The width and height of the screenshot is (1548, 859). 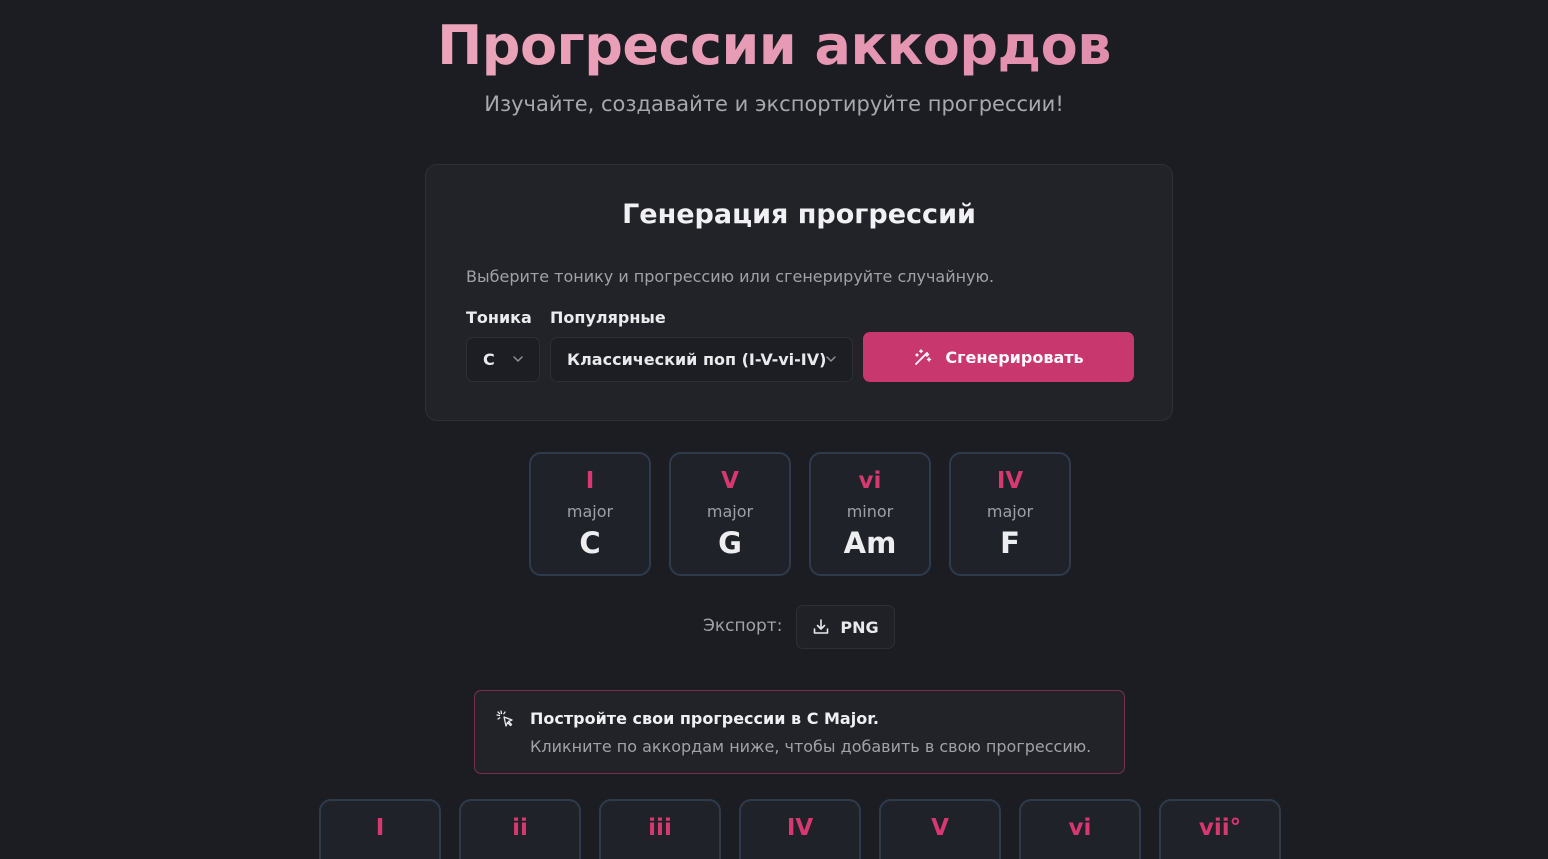 I want to click on chord-numeral: vi, so click(x=870, y=481).